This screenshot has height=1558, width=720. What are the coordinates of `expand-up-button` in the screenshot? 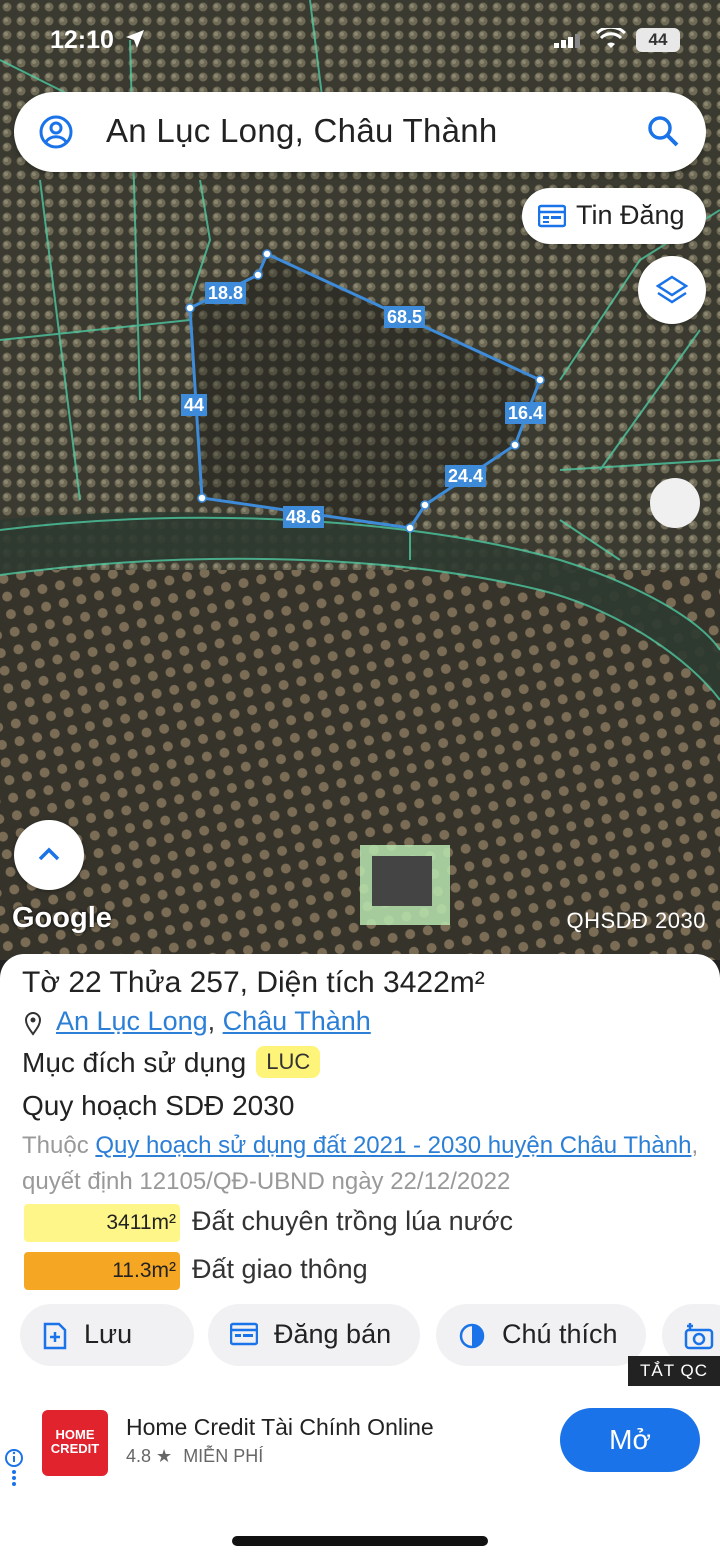 It's located at (49, 855).